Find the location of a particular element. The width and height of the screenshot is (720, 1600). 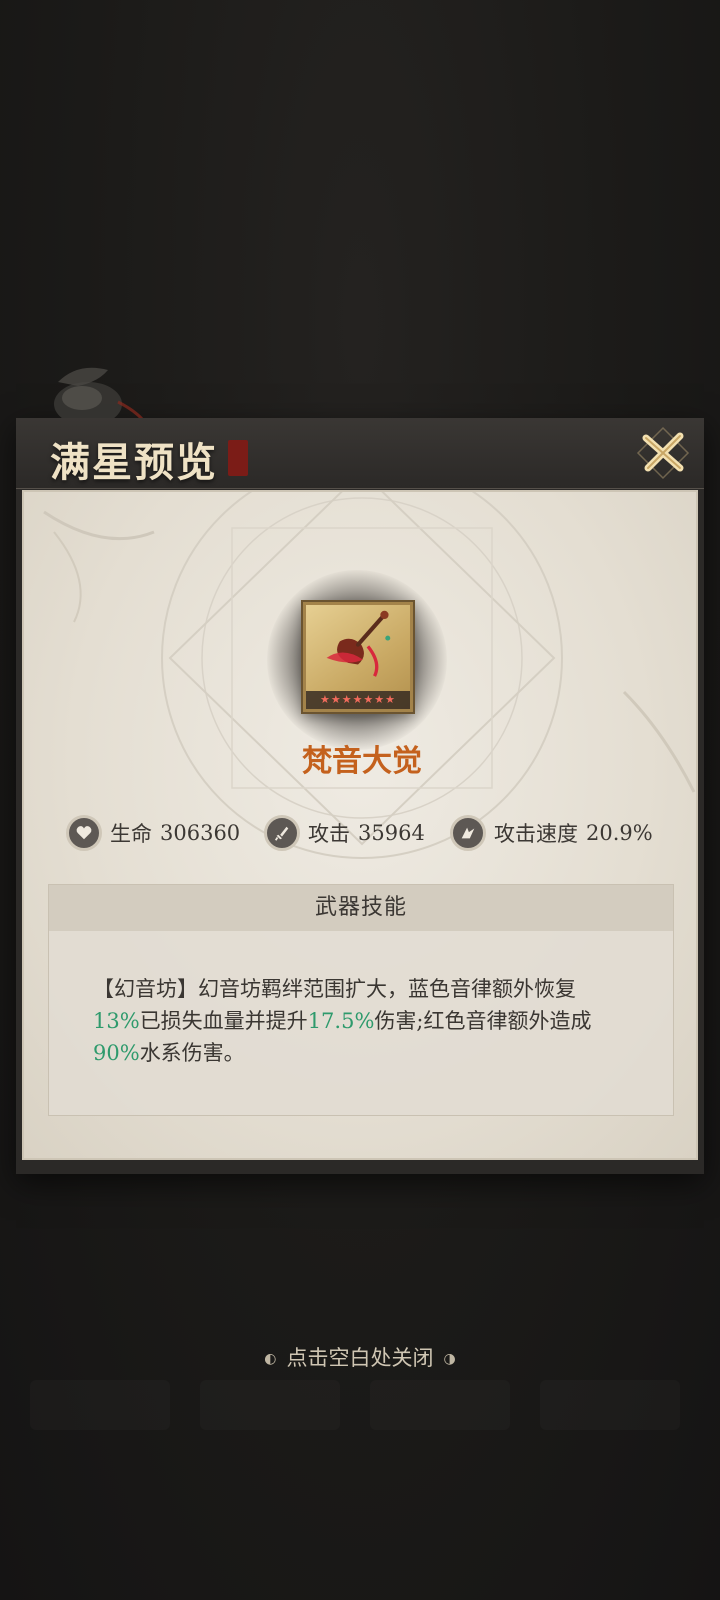

item-name: 梵音大觉 is located at coordinates (362, 761).